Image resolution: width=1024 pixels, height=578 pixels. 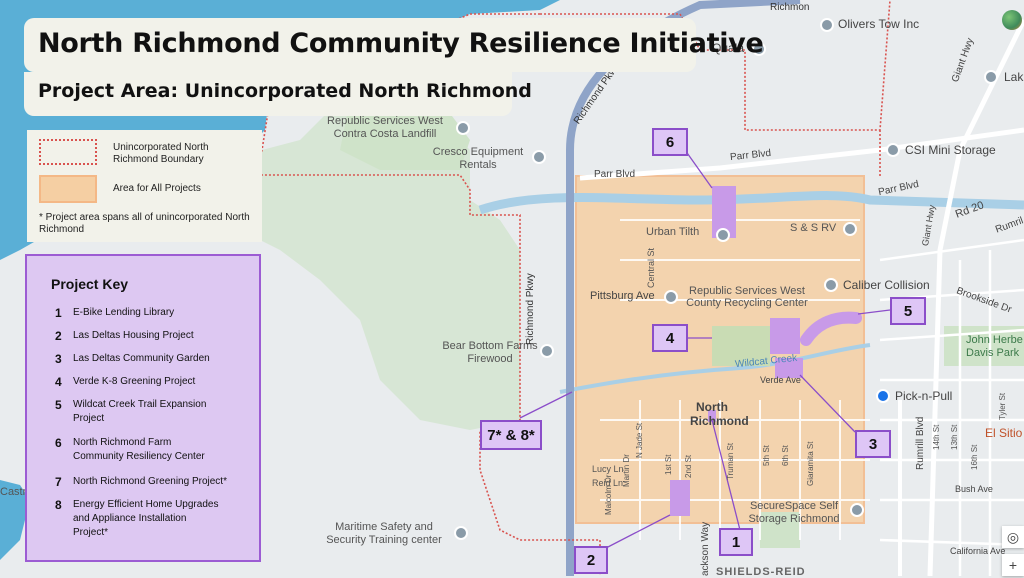 I want to click on area-legend-label: Area for All Projects, so click(x=157, y=188).